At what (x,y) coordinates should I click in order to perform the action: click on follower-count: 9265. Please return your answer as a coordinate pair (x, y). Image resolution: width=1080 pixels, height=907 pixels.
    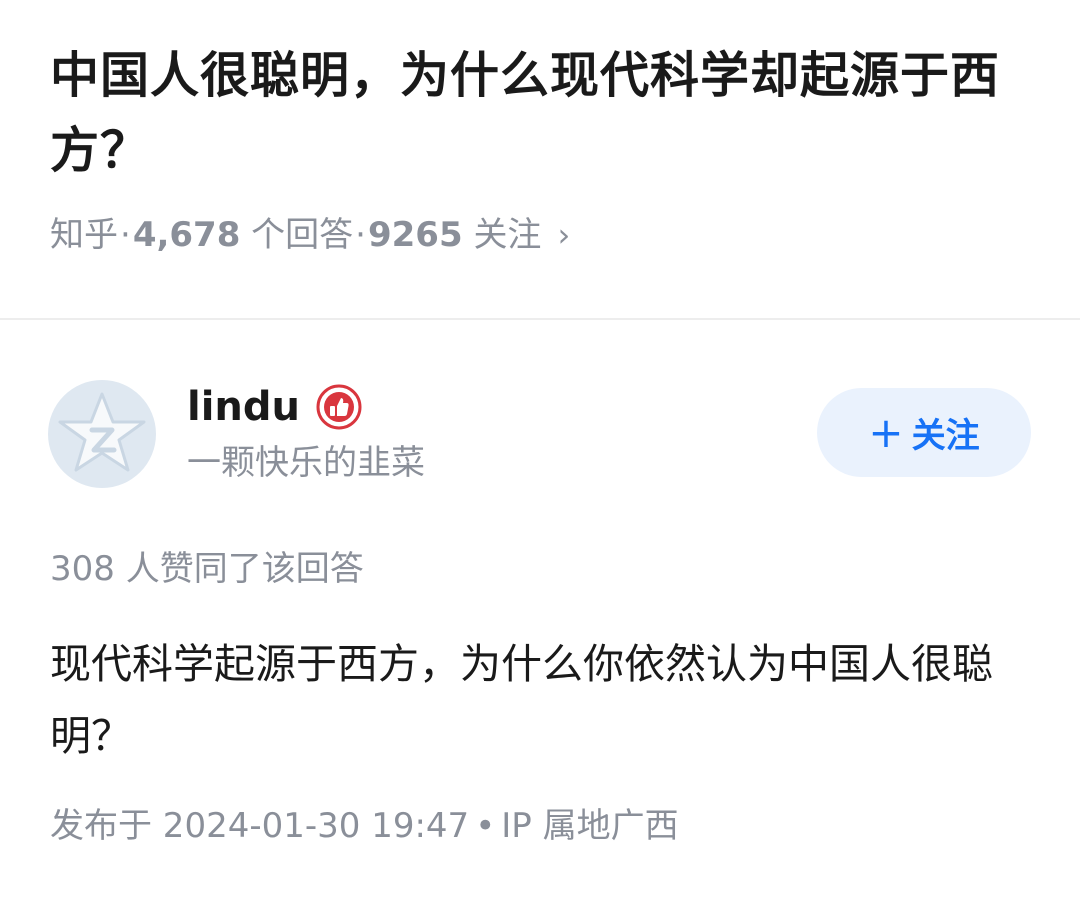
    Looking at the image, I should click on (415, 235).